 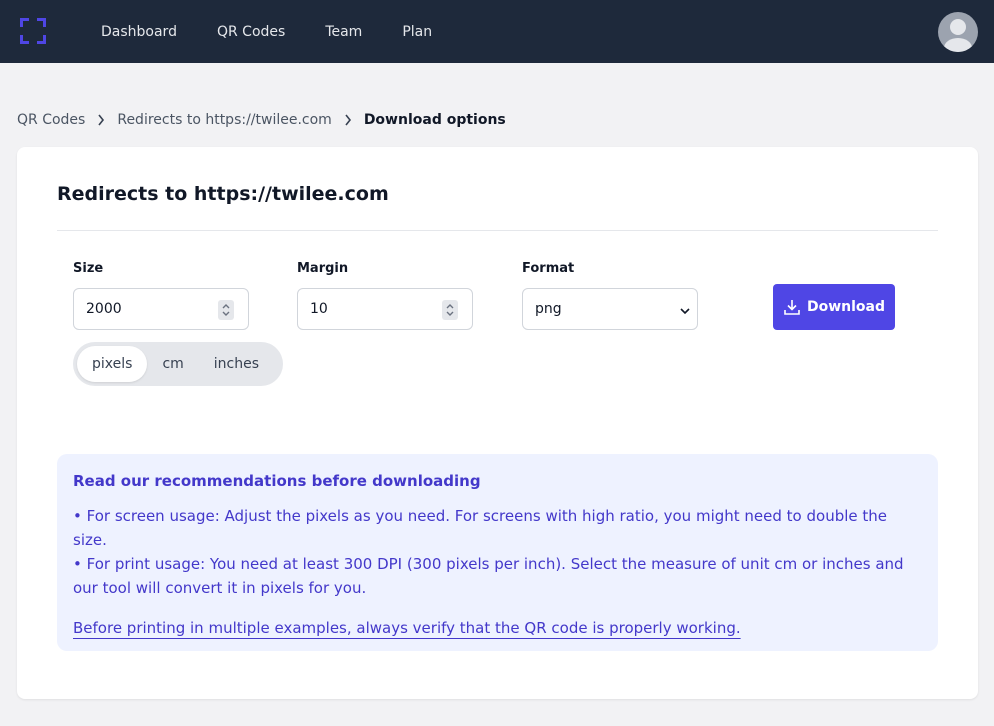 What do you see at coordinates (434, 120) in the screenshot?
I see `breadcrumb-current: Download options` at bounding box center [434, 120].